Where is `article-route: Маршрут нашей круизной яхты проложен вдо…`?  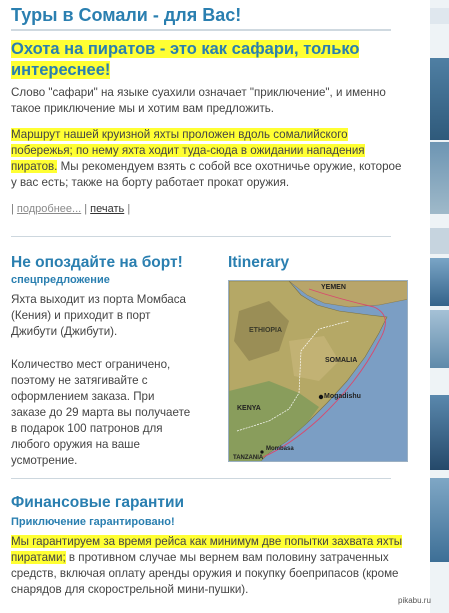 article-route: Маршрут нашей круизной яхты проложен вдо… is located at coordinates (207, 159).